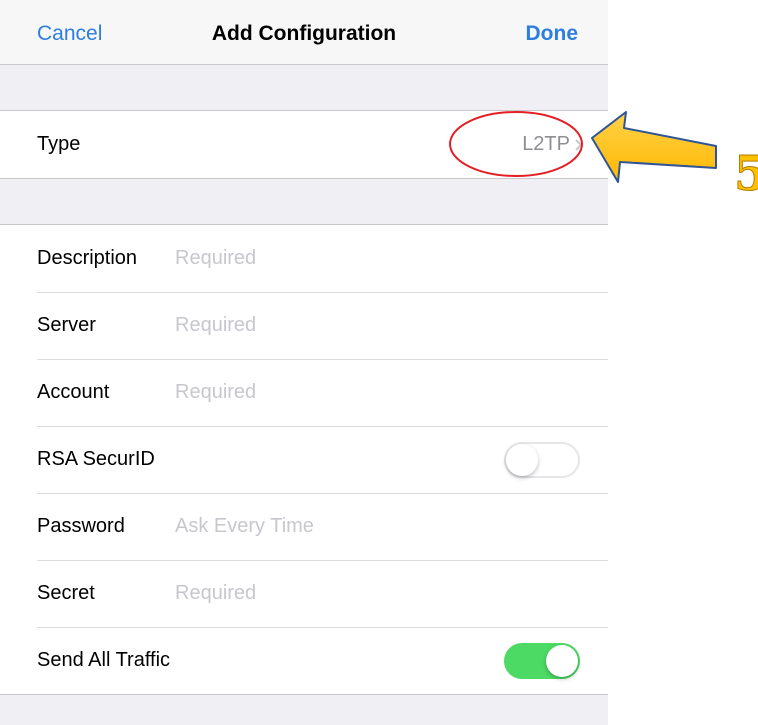  I want to click on secret-label: Secret, so click(66, 593).